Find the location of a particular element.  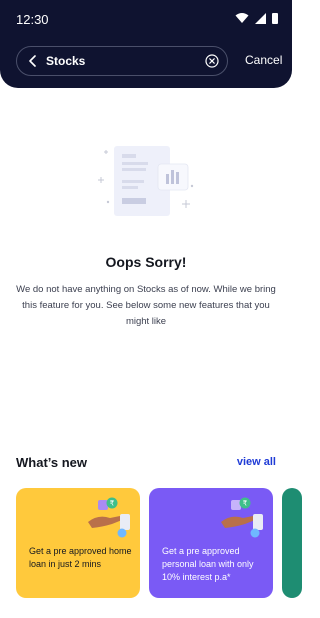

view-all-link: view all is located at coordinates (256, 462).